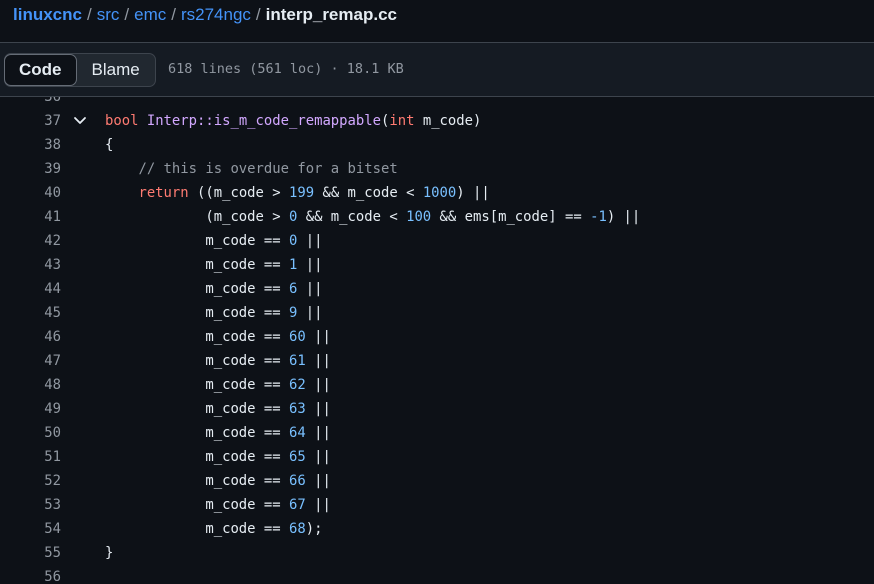 The height and width of the screenshot is (584, 874). Describe the element at coordinates (511, 217) in the screenshot. I see `code-token-plain: && ems[m_code] ==` at that location.